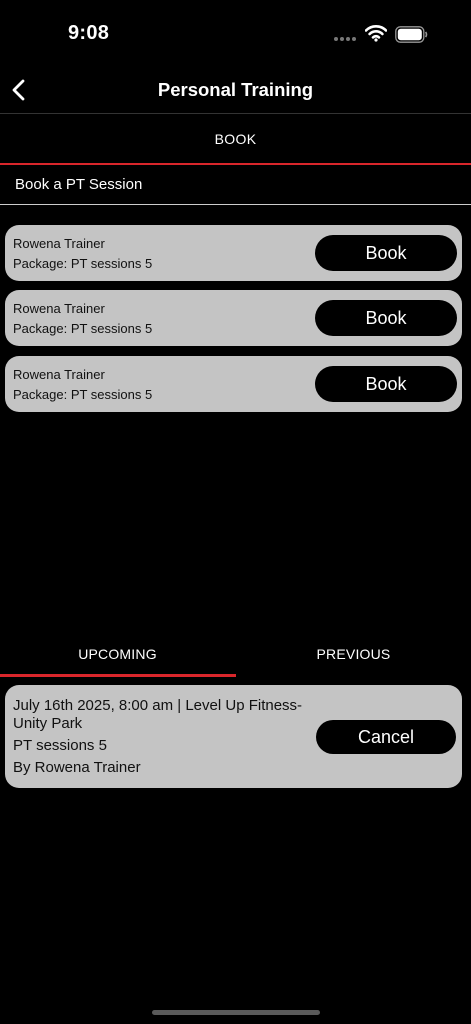 Image resolution: width=471 pixels, height=1024 pixels. I want to click on signal-icon, so click(345, 39).